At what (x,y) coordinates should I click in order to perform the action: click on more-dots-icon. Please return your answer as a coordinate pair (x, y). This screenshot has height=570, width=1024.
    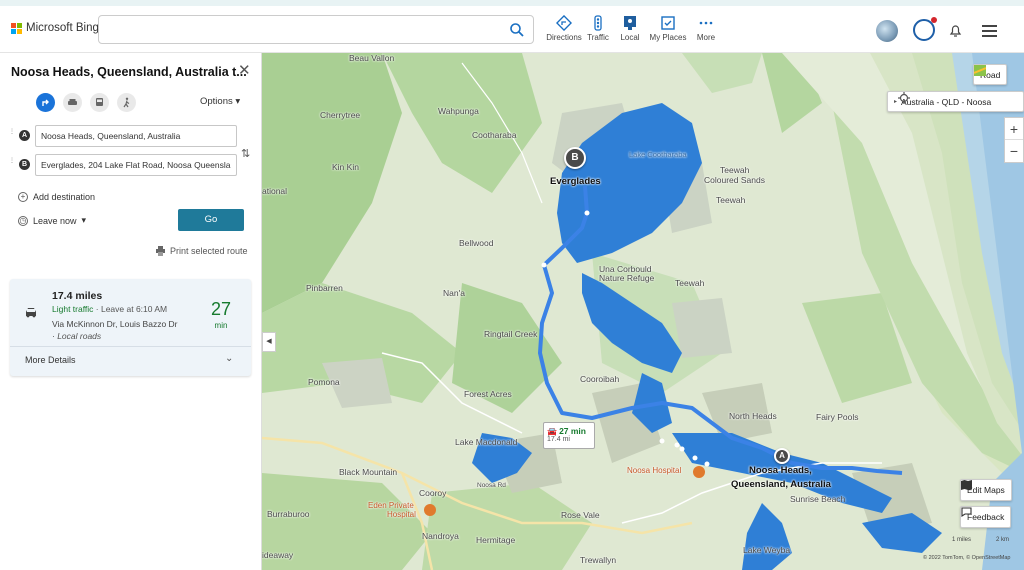
    Looking at the image, I should click on (706, 23).